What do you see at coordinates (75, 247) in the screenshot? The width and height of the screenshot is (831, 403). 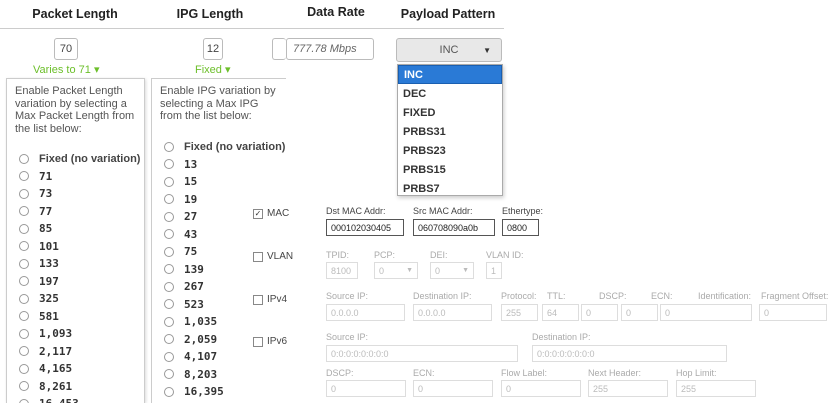 I see `packet-length-option: 101` at bounding box center [75, 247].